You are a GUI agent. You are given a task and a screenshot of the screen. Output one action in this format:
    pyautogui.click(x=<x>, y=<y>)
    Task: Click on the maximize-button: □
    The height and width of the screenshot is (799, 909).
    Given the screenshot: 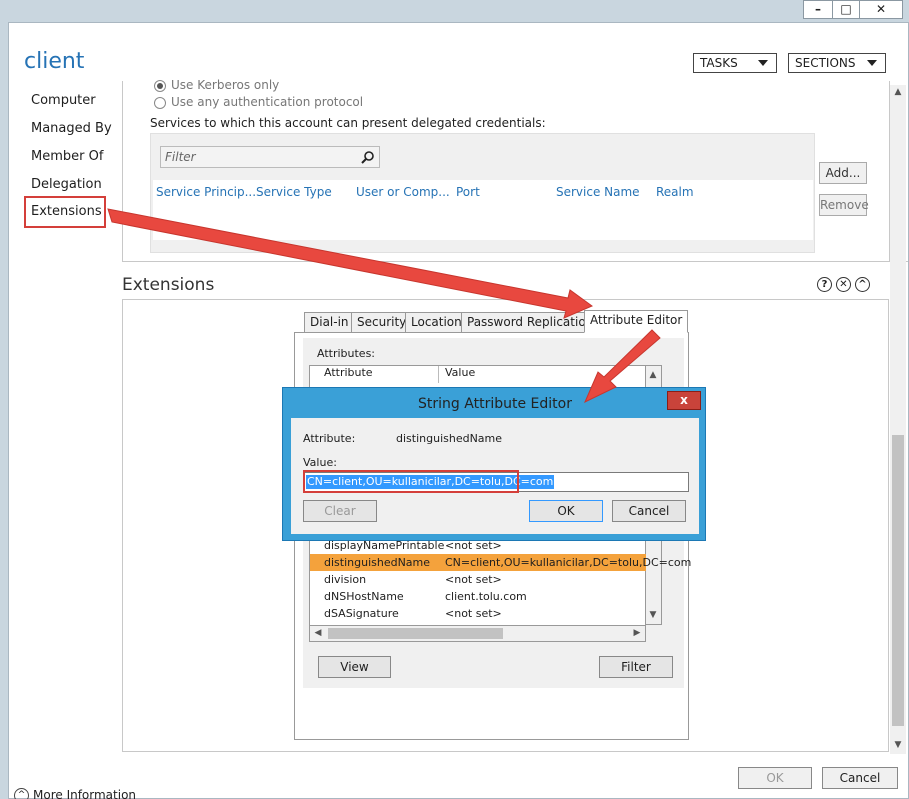 What is the action you would take?
    pyautogui.click(x=846, y=9)
    